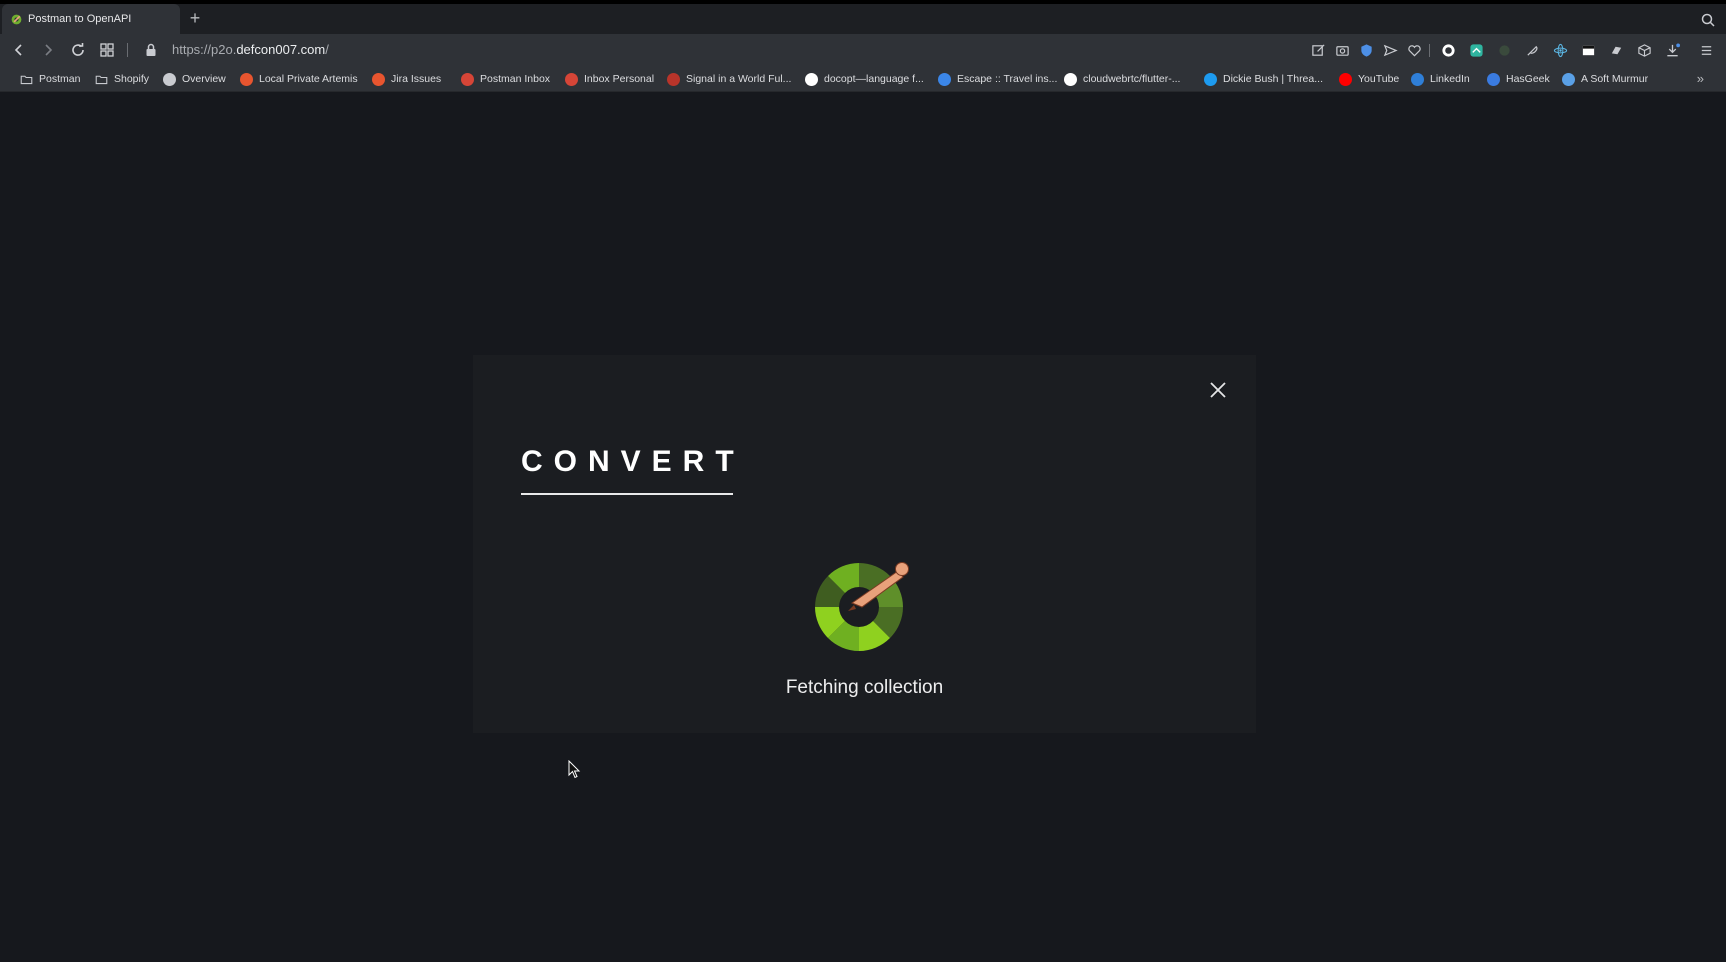 This screenshot has height=962, width=1726. What do you see at coordinates (619, 79) in the screenshot?
I see `bookmark-label: Inbox Personal` at bounding box center [619, 79].